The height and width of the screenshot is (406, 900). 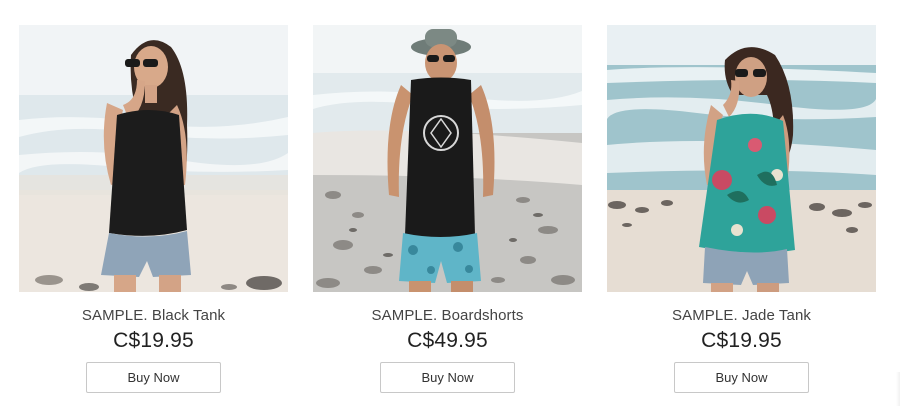 I want to click on product-title: SAMPLE. Boardshorts, so click(x=447, y=315).